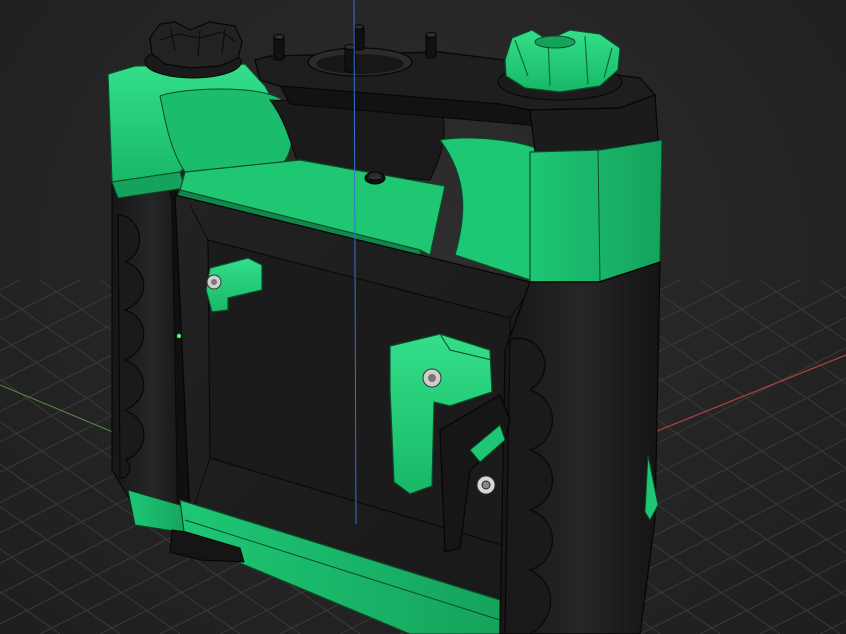 This screenshot has width=846, height=634. What do you see at coordinates (179, 336) in the screenshot?
I see `selection-point-marker` at bounding box center [179, 336].